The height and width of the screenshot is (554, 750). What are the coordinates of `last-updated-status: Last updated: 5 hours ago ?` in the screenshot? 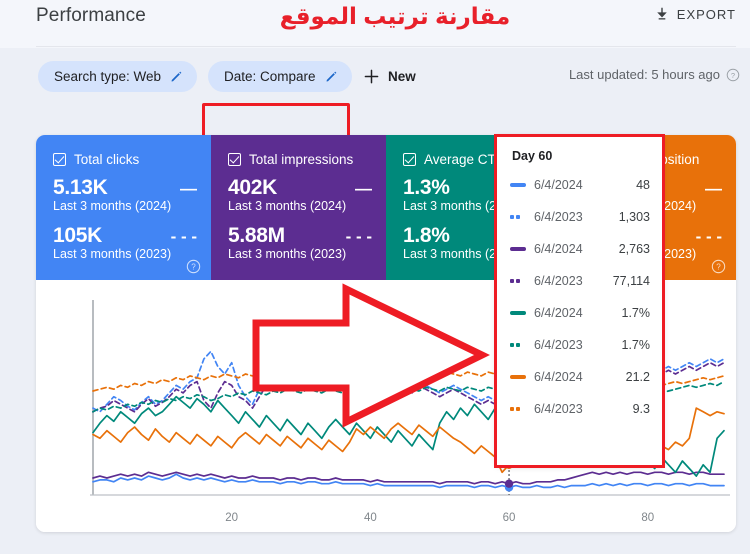 It's located at (654, 74).